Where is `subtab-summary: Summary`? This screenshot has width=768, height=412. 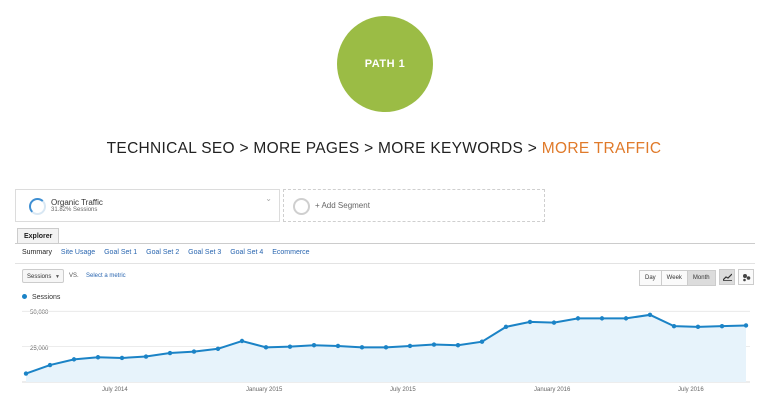 subtab-summary: Summary is located at coordinates (37, 252).